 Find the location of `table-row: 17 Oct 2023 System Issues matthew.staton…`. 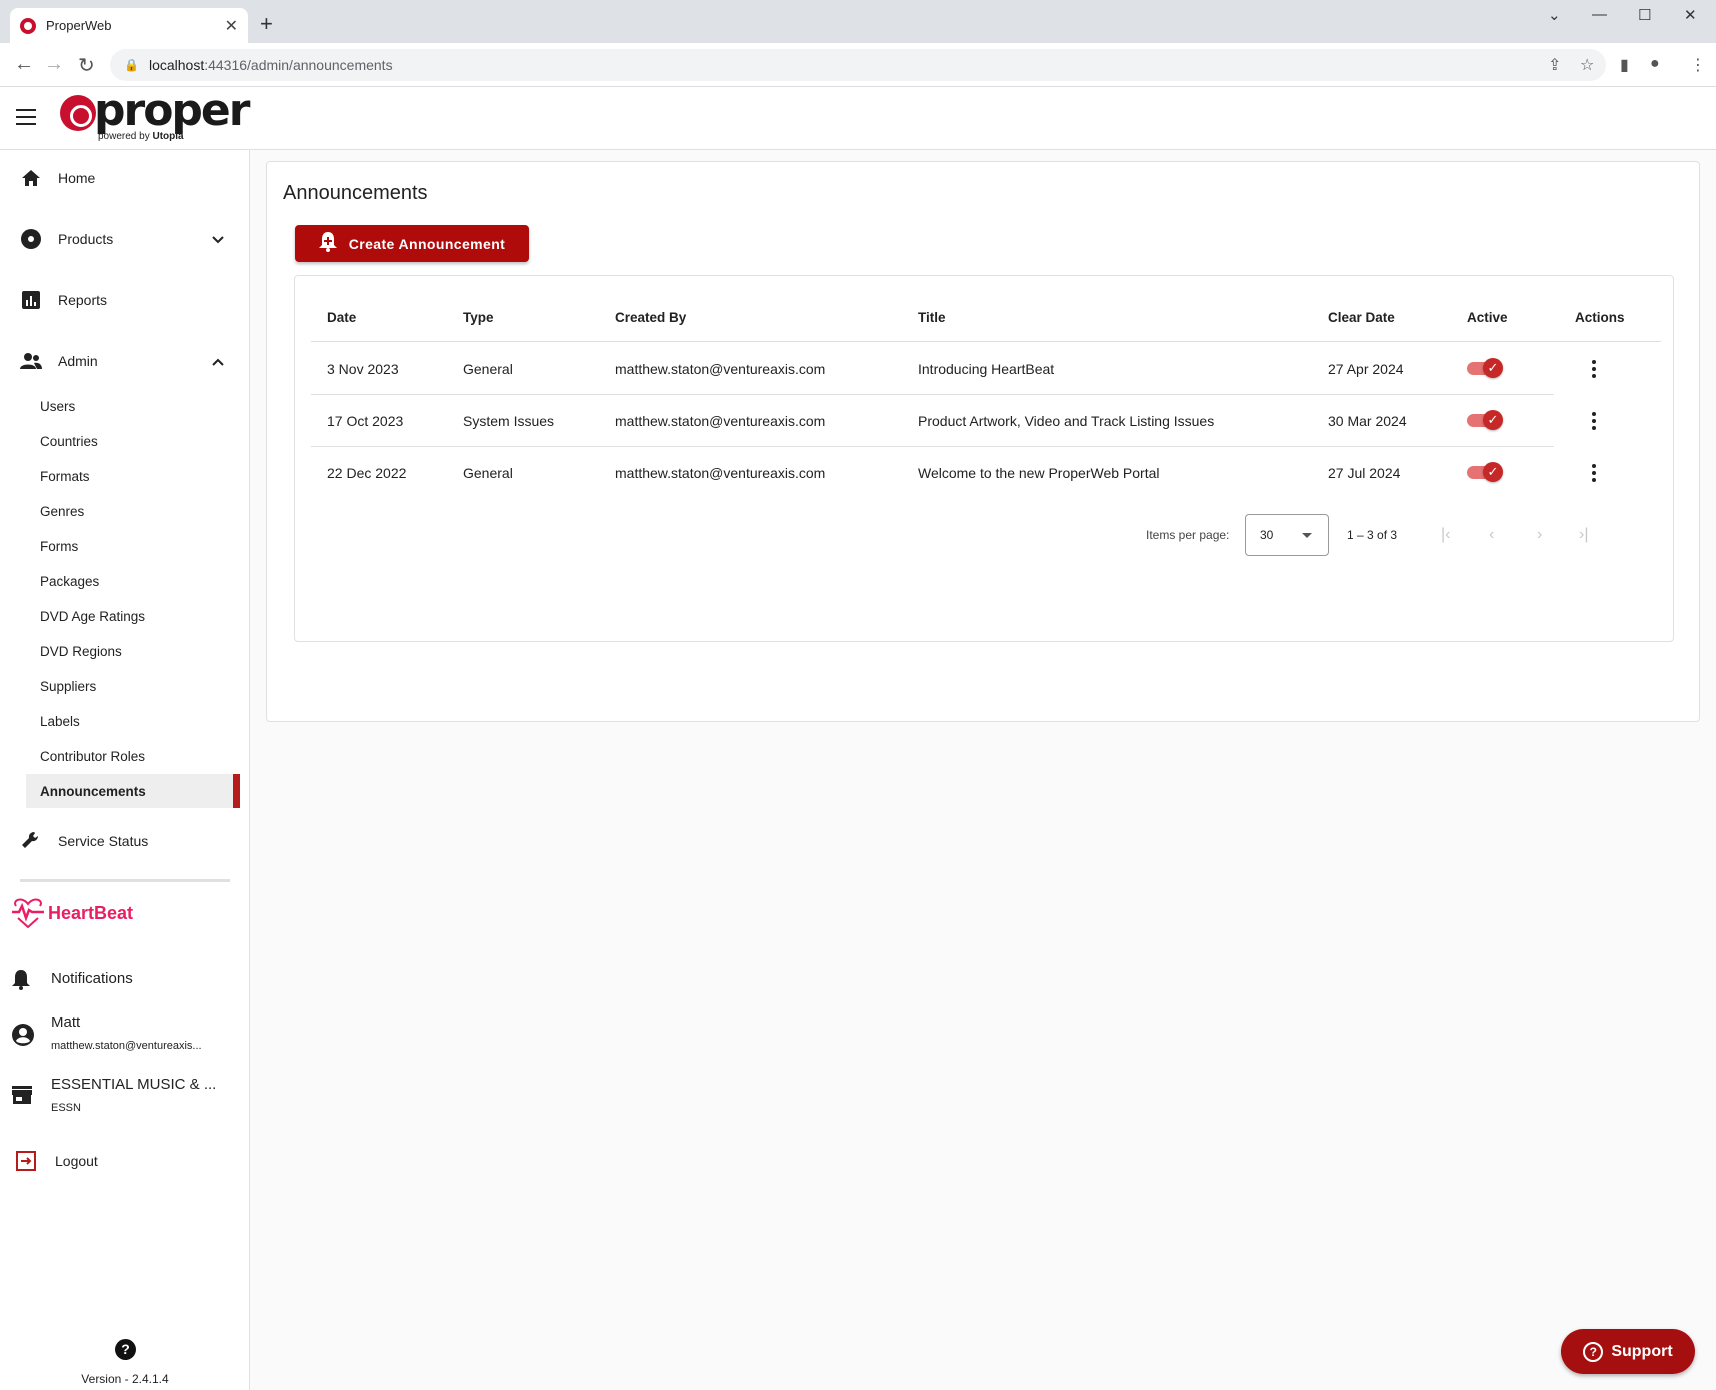

table-row: 17 Oct 2023 System Issues matthew.staton… is located at coordinates (986, 421).